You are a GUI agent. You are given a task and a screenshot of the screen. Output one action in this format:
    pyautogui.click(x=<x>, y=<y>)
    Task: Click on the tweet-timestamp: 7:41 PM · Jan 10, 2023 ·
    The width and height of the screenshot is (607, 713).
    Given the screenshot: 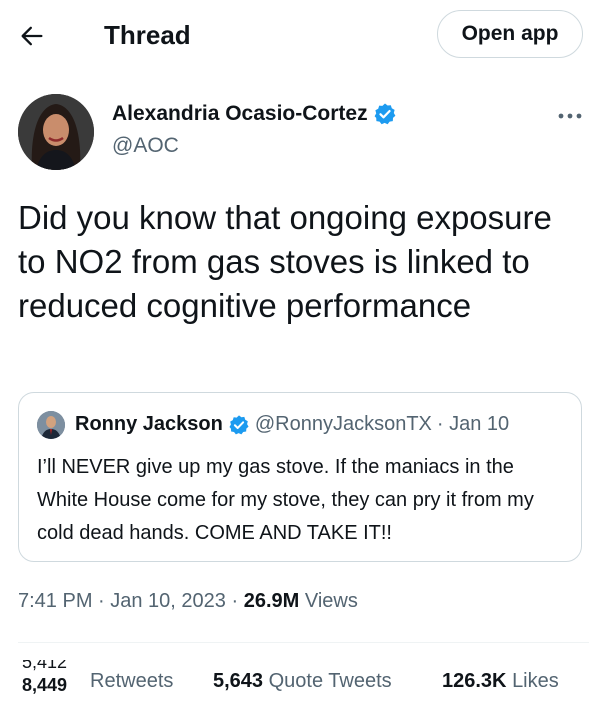 What is the action you would take?
    pyautogui.click(x=128, y=601)
    